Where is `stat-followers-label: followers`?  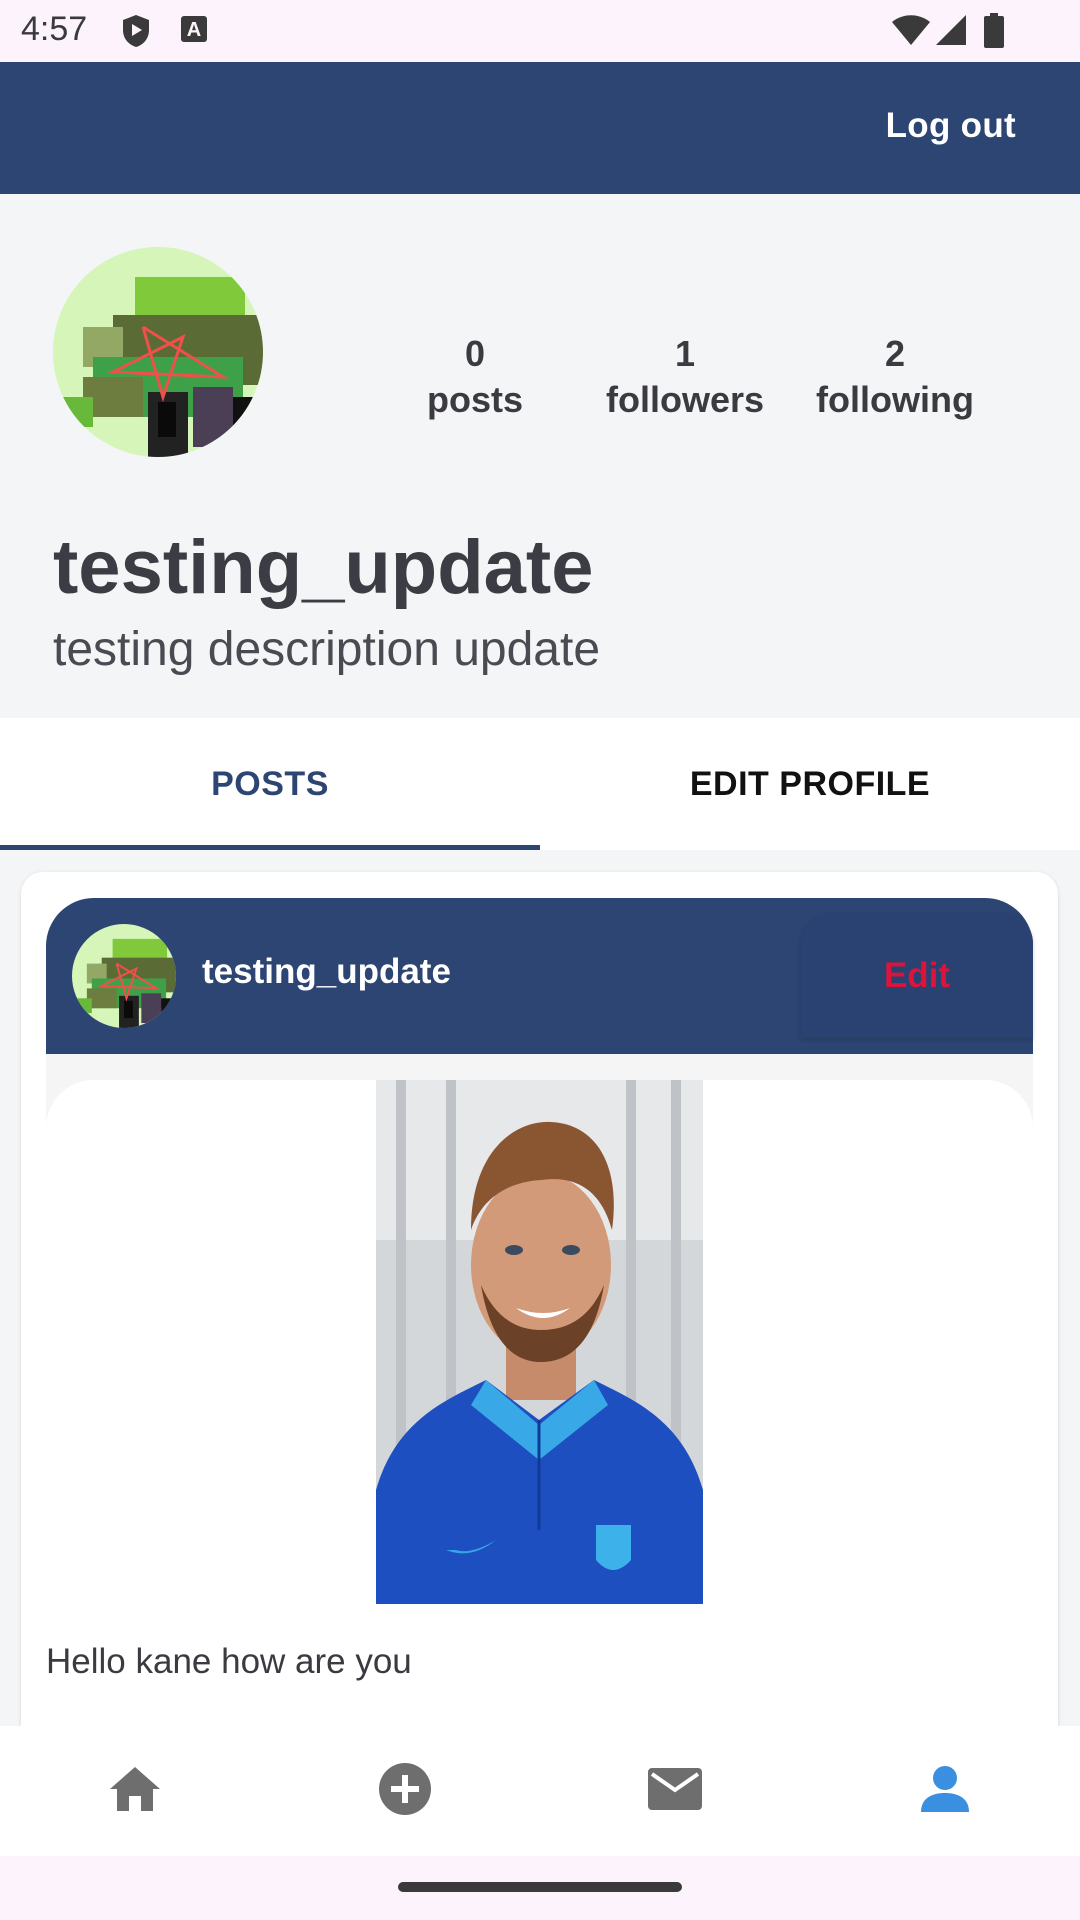
stat-followers-label: followers is located at coordinates (685, 399).